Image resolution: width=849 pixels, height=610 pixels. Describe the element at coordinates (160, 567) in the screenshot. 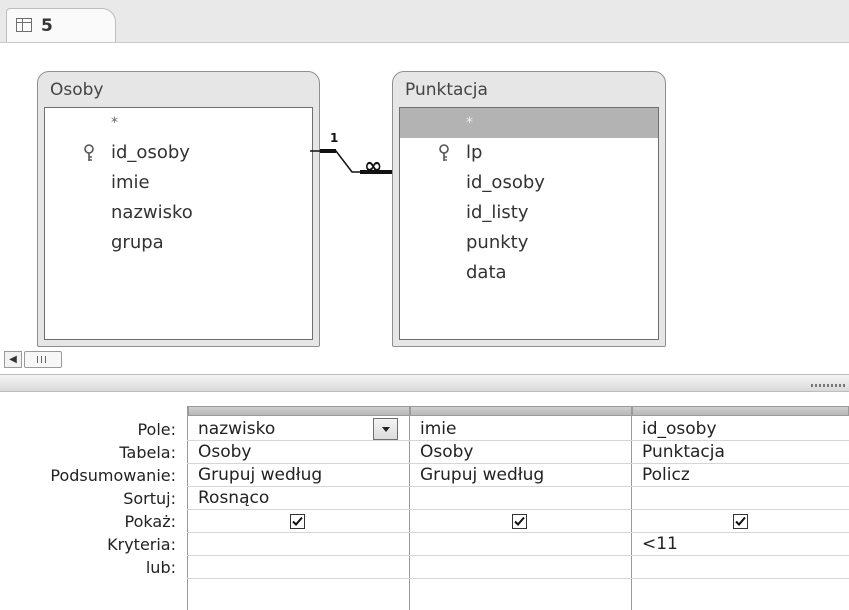

I see `row-label-lub: lub:` at that location.